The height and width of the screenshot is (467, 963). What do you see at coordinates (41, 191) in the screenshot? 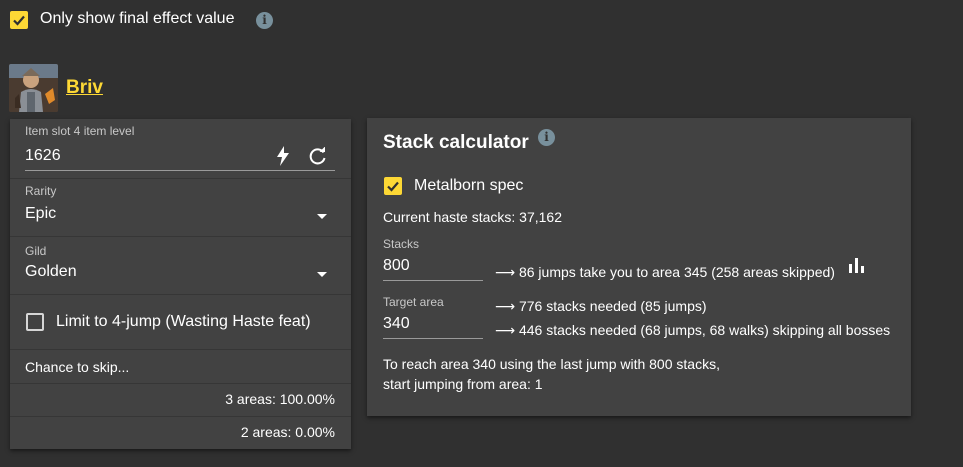
I see `rarity-label: Rarity` at bounding box center [41, 191].